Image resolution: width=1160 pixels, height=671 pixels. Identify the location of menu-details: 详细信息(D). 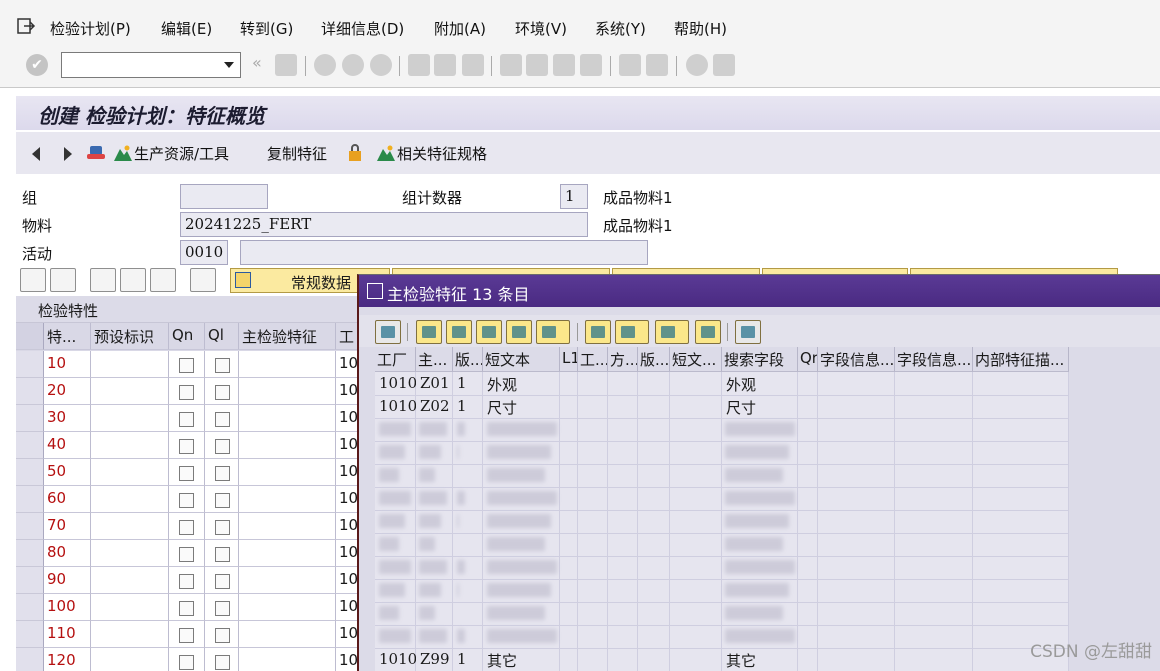
(362, 28).